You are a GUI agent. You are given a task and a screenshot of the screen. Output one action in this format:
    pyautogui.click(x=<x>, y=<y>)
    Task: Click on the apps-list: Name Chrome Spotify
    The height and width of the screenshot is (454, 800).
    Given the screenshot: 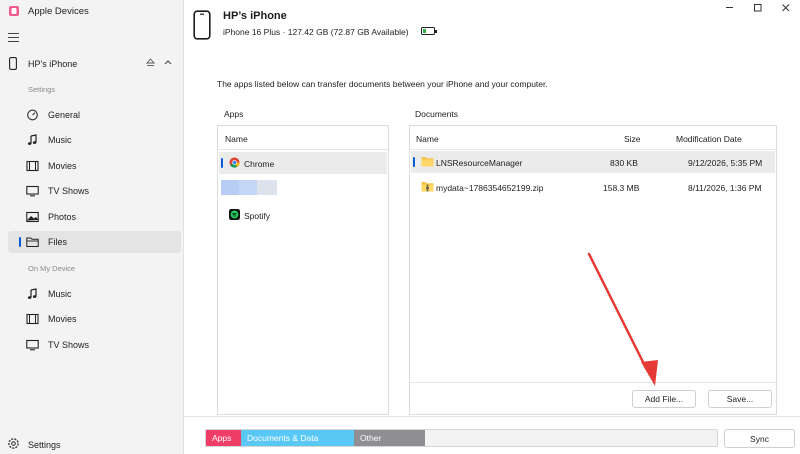 What is the action you would take?
    pyautogui.click(x=303, y=270)
    